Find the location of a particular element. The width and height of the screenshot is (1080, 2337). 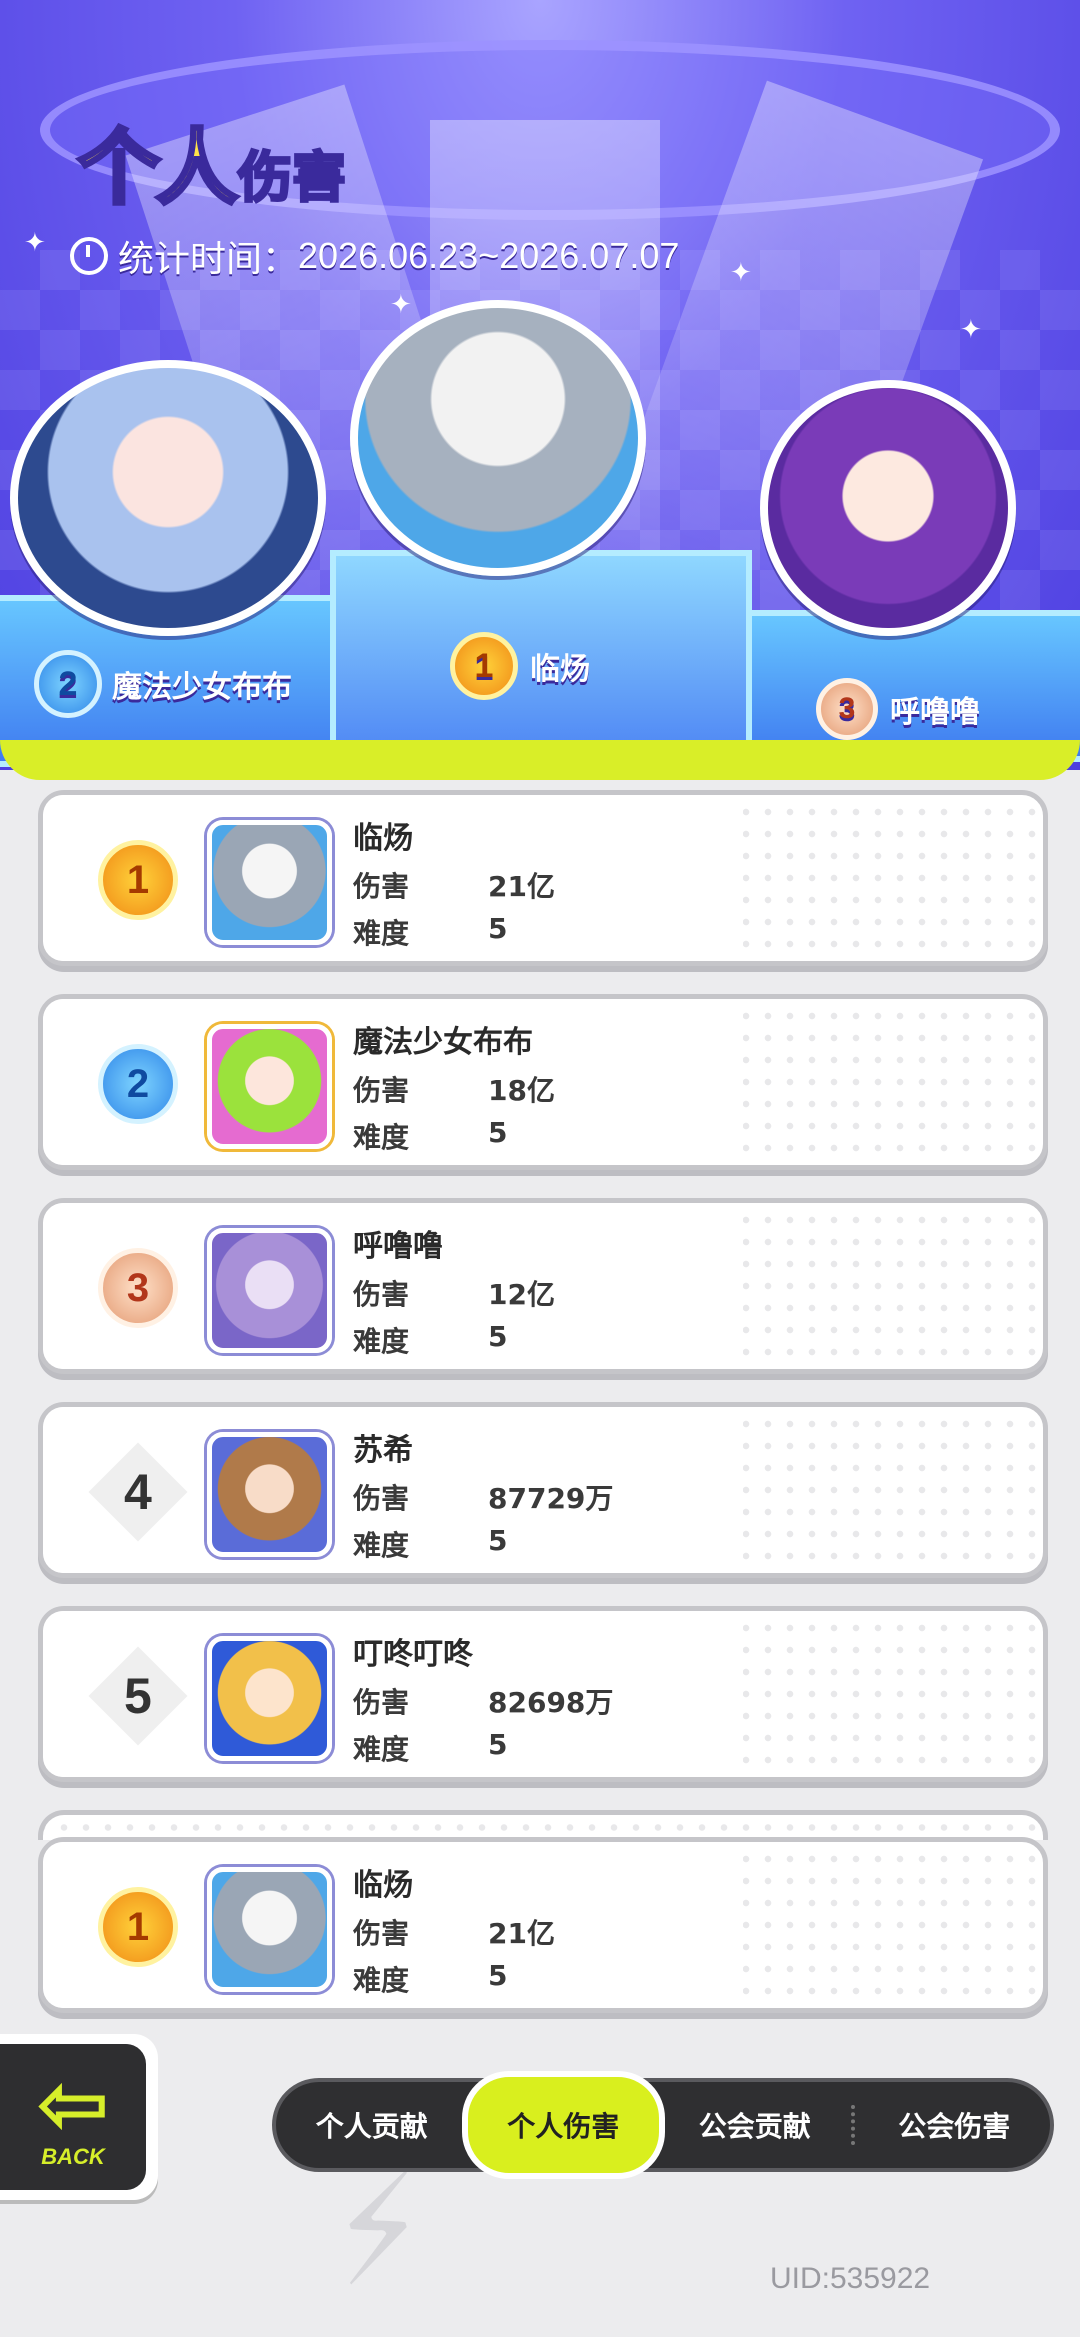

back-arrow-icon: ⇦ is located at coordinates (73, 2103).